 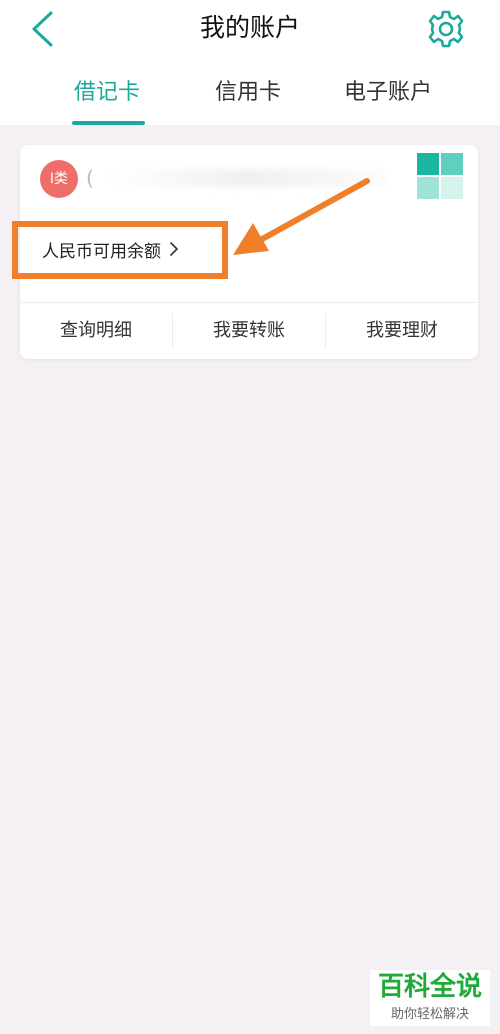 I want to click on annotation-highlight-box, so click(x=120, y=250).